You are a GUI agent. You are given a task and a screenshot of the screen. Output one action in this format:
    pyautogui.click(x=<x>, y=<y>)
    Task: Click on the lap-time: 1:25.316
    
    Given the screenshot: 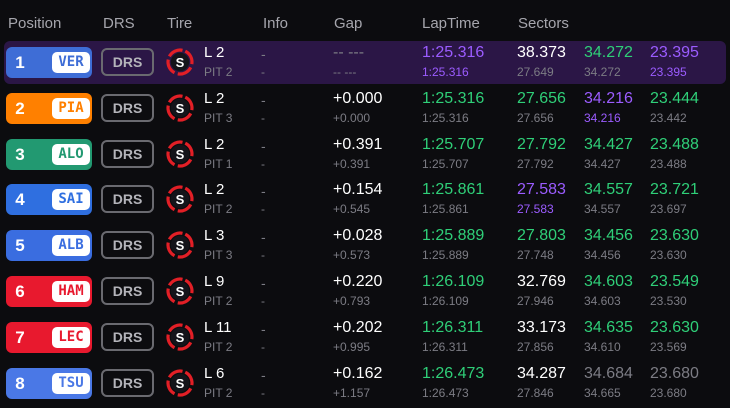 What is the action you would take?
    pyautogui.click(x=453, y=98)
    